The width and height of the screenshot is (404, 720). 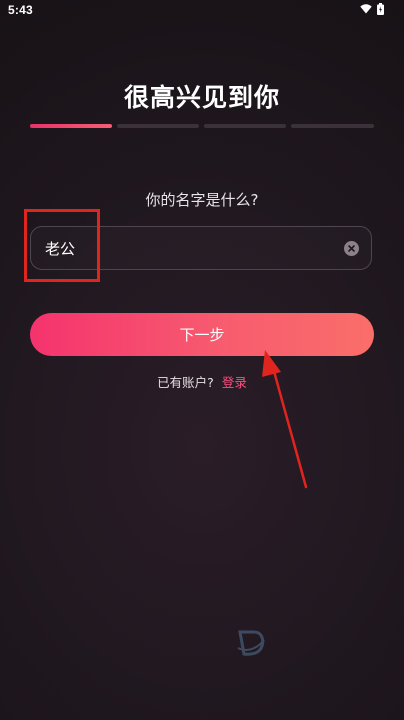 I want to click on wifi-icon, so click(x=366, y=9).